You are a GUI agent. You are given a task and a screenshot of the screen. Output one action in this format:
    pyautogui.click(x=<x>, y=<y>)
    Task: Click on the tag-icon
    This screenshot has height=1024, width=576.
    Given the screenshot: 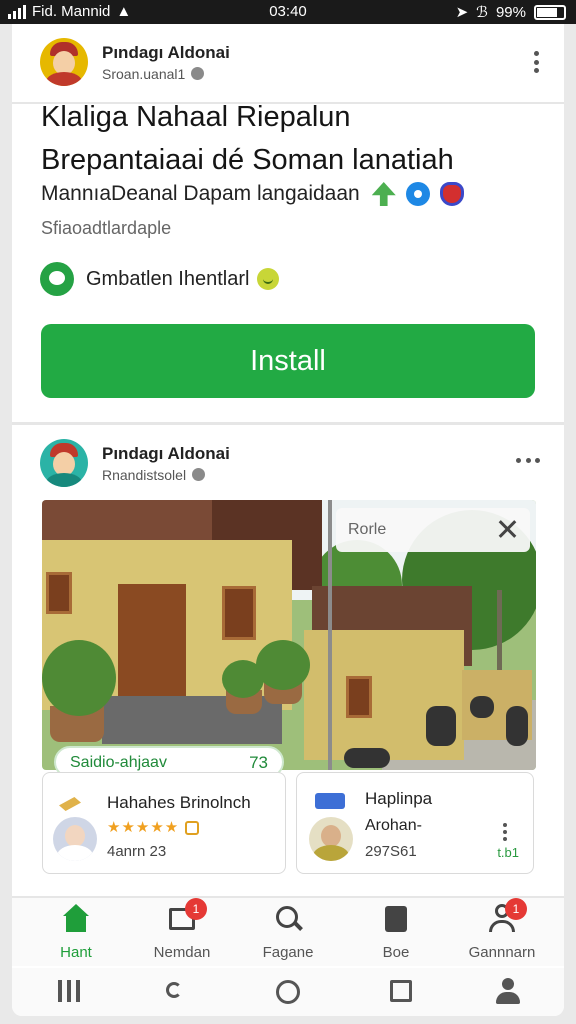 What is the action you would take?
    pyautogui.click(x=70, y=804)
    